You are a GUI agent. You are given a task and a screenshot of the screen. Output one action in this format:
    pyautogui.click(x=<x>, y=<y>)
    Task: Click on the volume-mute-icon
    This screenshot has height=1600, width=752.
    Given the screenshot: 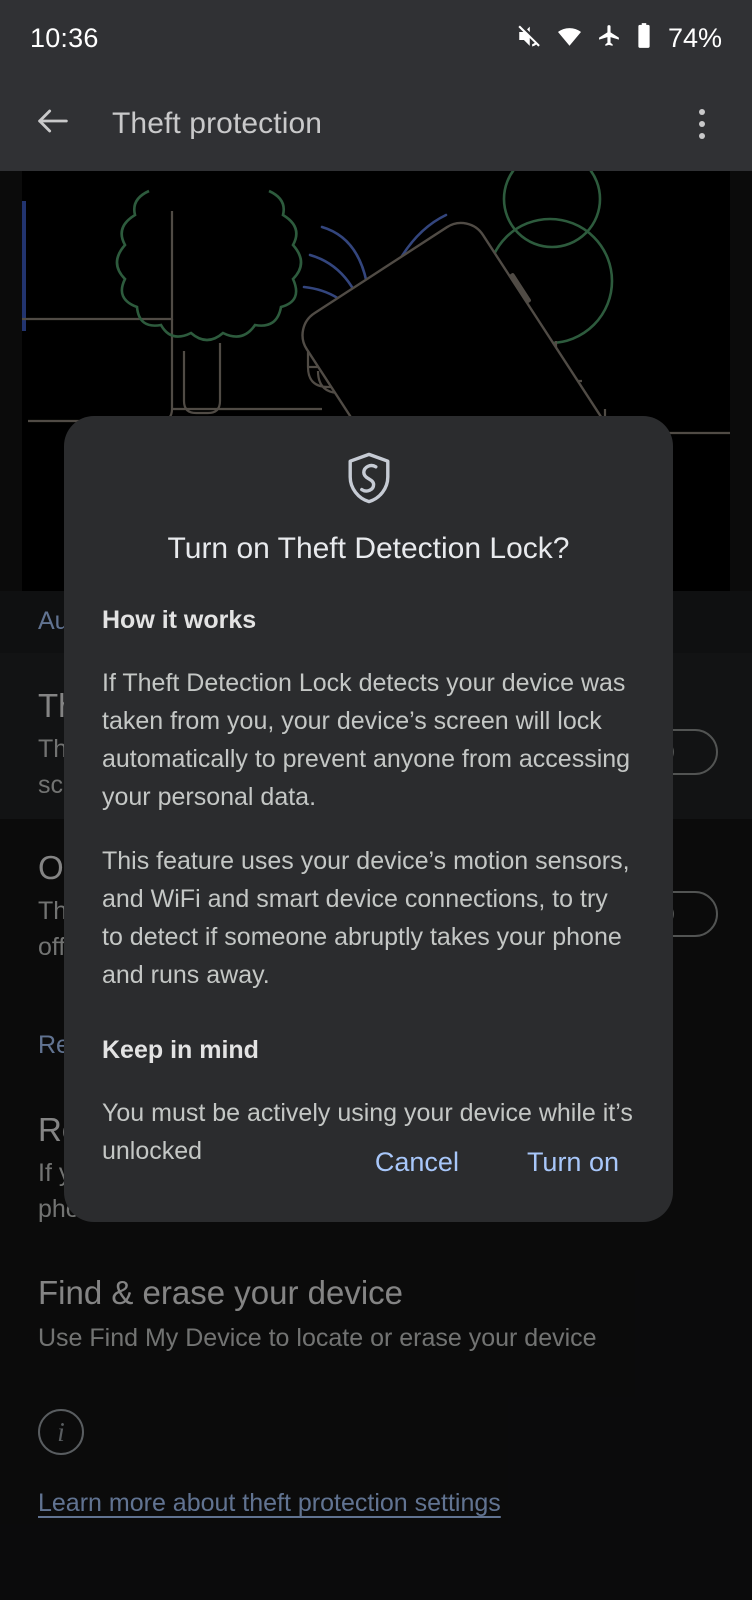 What is the action you would take?
    pyautogui.click(x=529, y=38)
    